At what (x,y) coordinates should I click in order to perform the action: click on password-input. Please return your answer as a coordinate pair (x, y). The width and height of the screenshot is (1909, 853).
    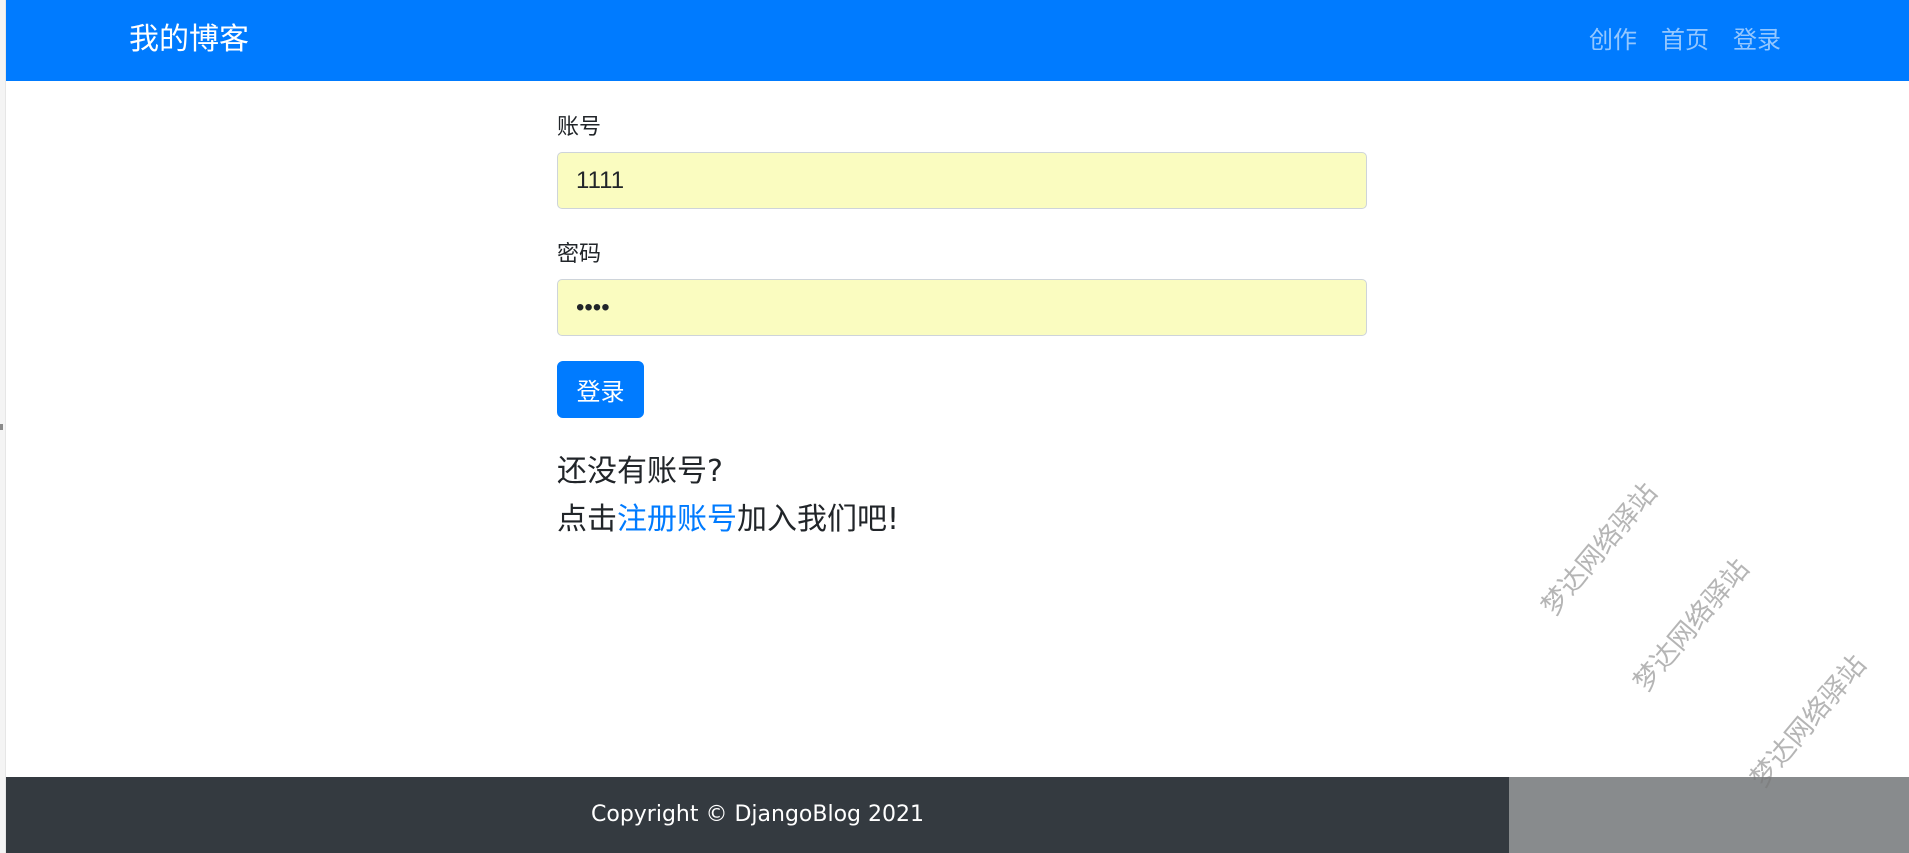
    Looking at the image, I should click on (962, 307).